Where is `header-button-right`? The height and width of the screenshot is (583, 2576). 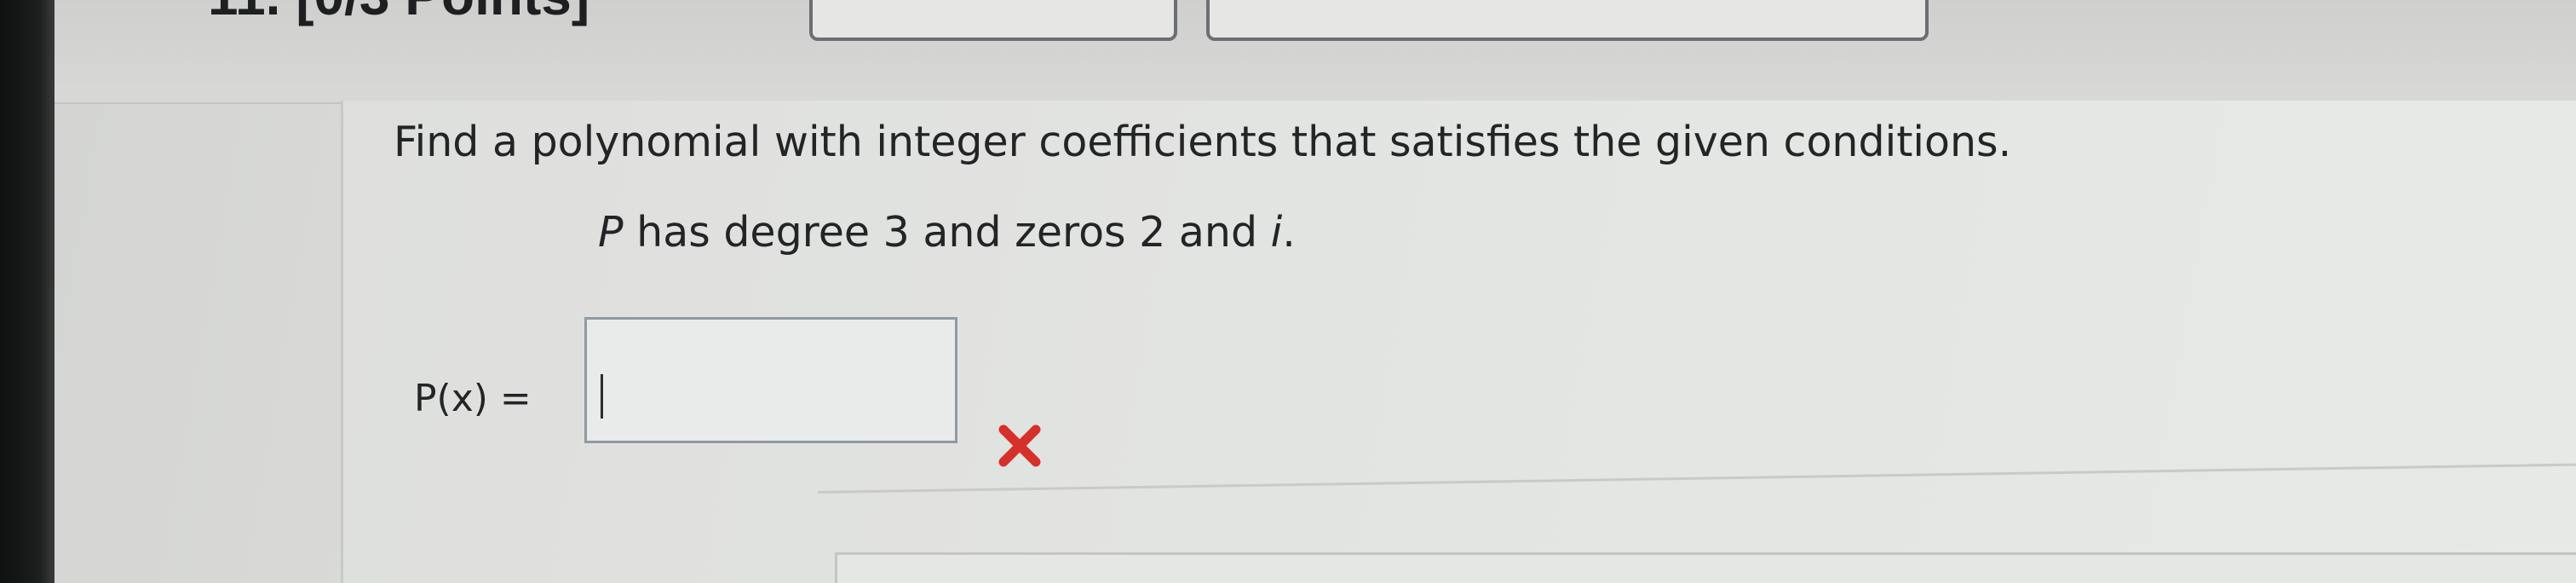
header-button-right is located at coordinates (1567, 20).